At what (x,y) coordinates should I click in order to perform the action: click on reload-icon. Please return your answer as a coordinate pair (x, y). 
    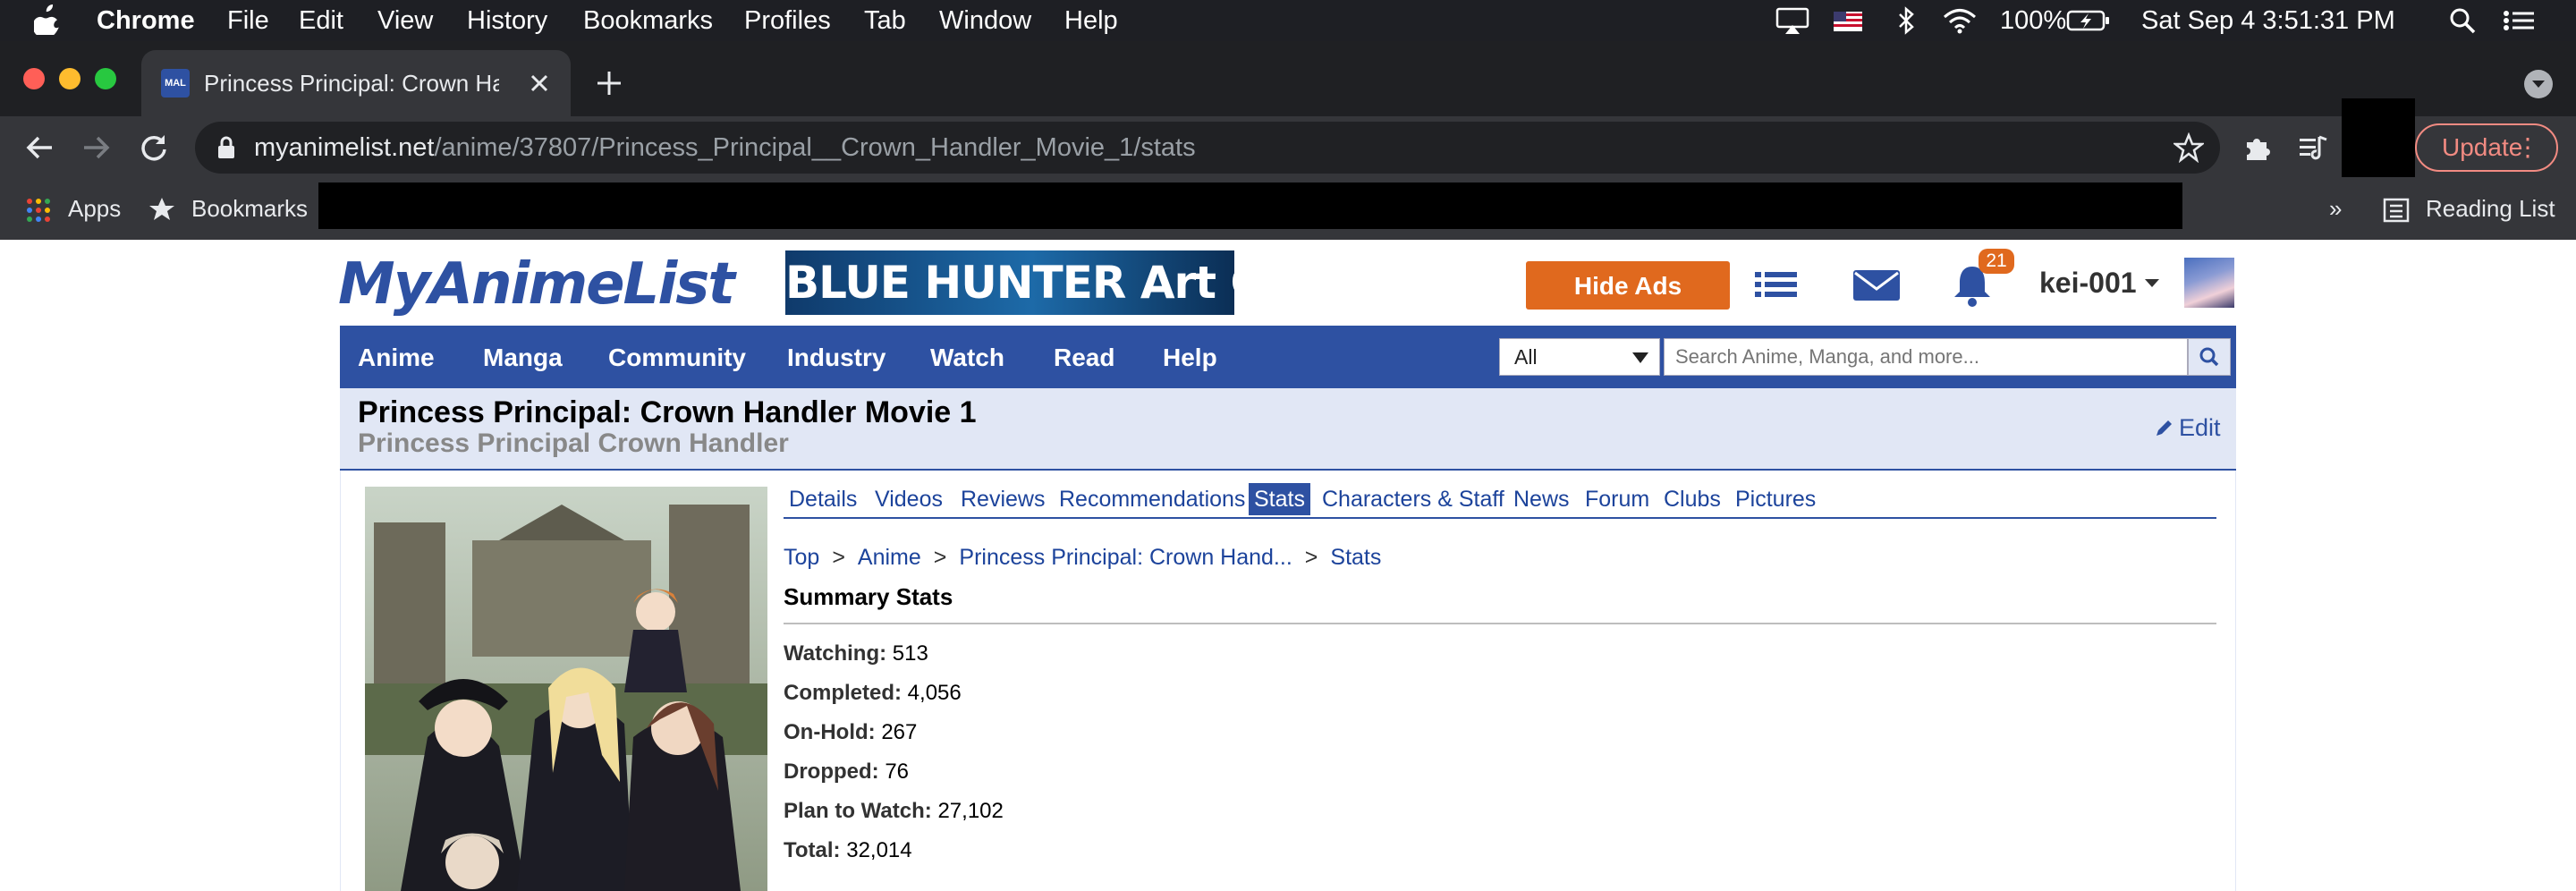
    Looking at the image, I should click on (154, 148).